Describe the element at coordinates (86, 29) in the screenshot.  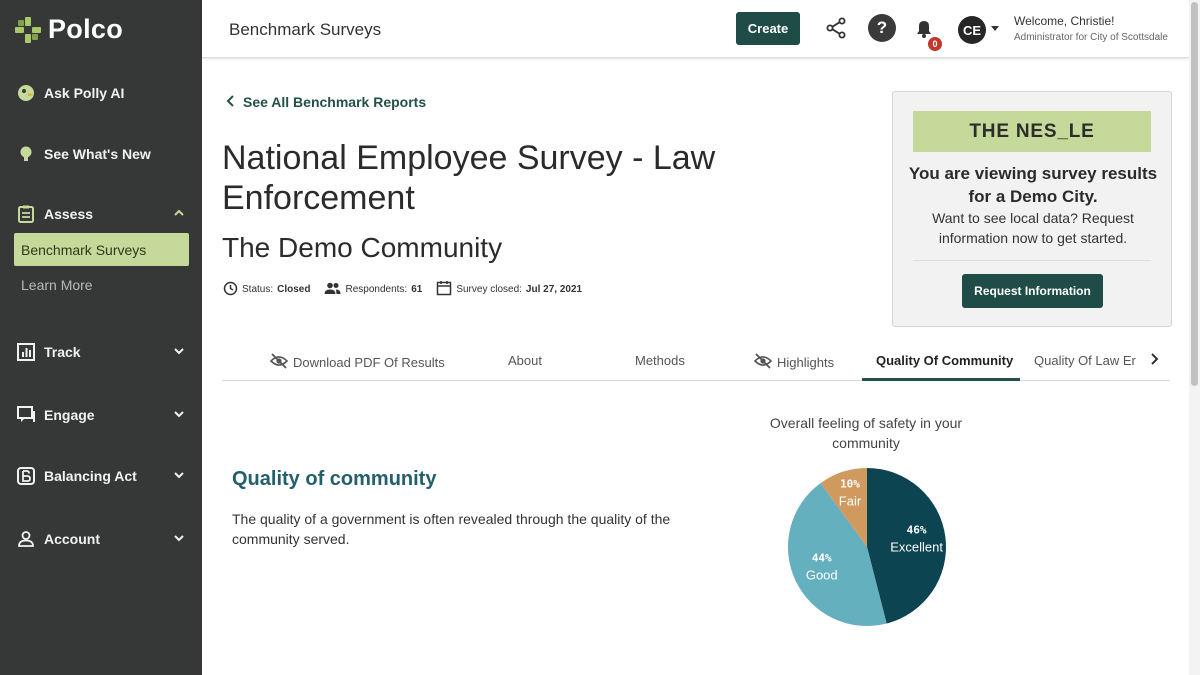
I see `logo-text: Polco` at that location.